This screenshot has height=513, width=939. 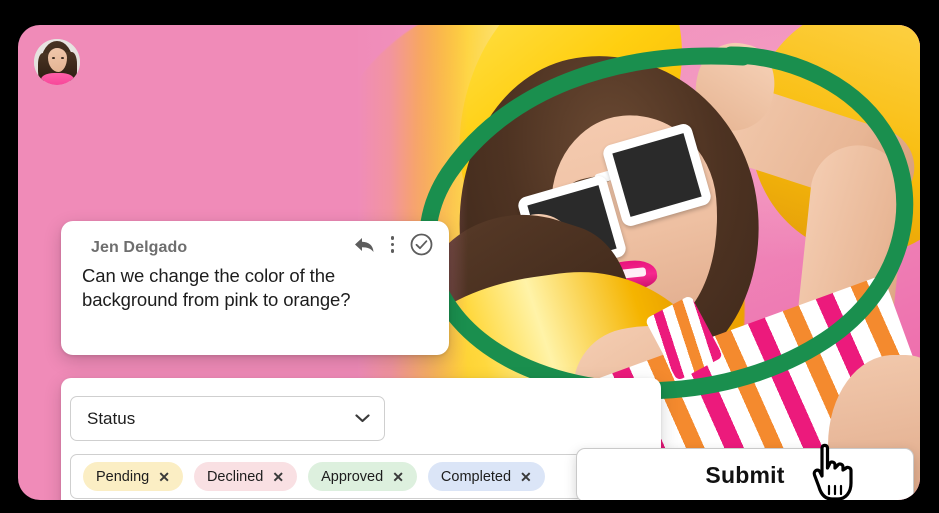 I want to click on status-tag-label: Completed, so click(x=476, y=476).